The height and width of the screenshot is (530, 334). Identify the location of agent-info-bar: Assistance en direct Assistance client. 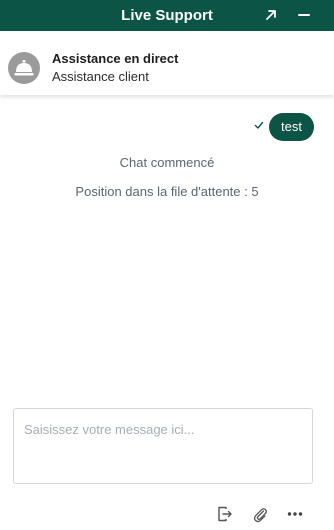
(167, 63).